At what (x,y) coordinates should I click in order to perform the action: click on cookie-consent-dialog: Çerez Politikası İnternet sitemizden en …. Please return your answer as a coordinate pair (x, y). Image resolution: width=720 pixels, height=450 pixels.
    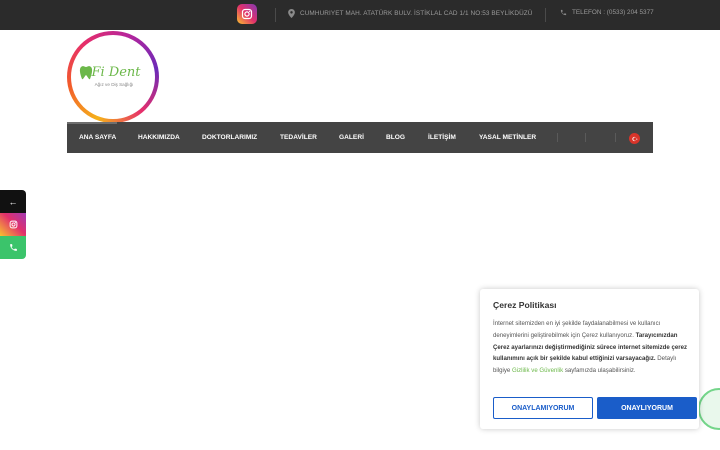
    Looking at the image, I should click on (589, 359).